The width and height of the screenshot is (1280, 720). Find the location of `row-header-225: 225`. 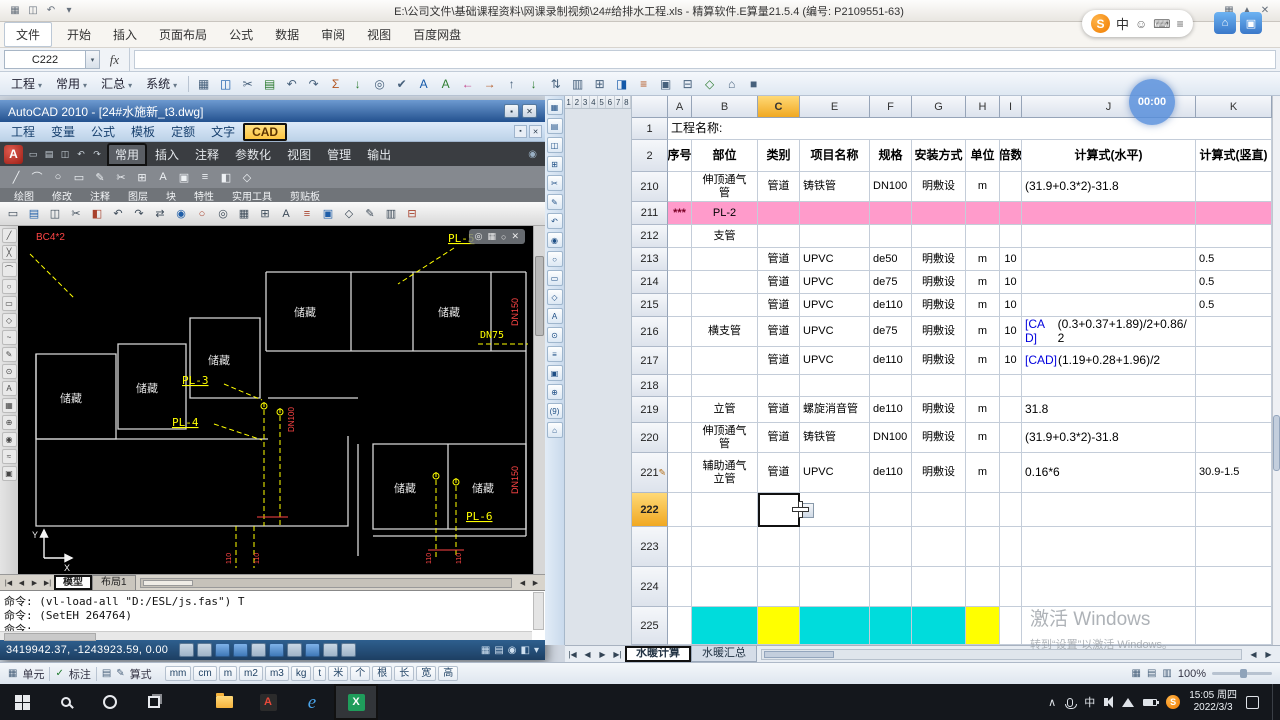

row-header-225: 225 is located at coordinates (650, 626).